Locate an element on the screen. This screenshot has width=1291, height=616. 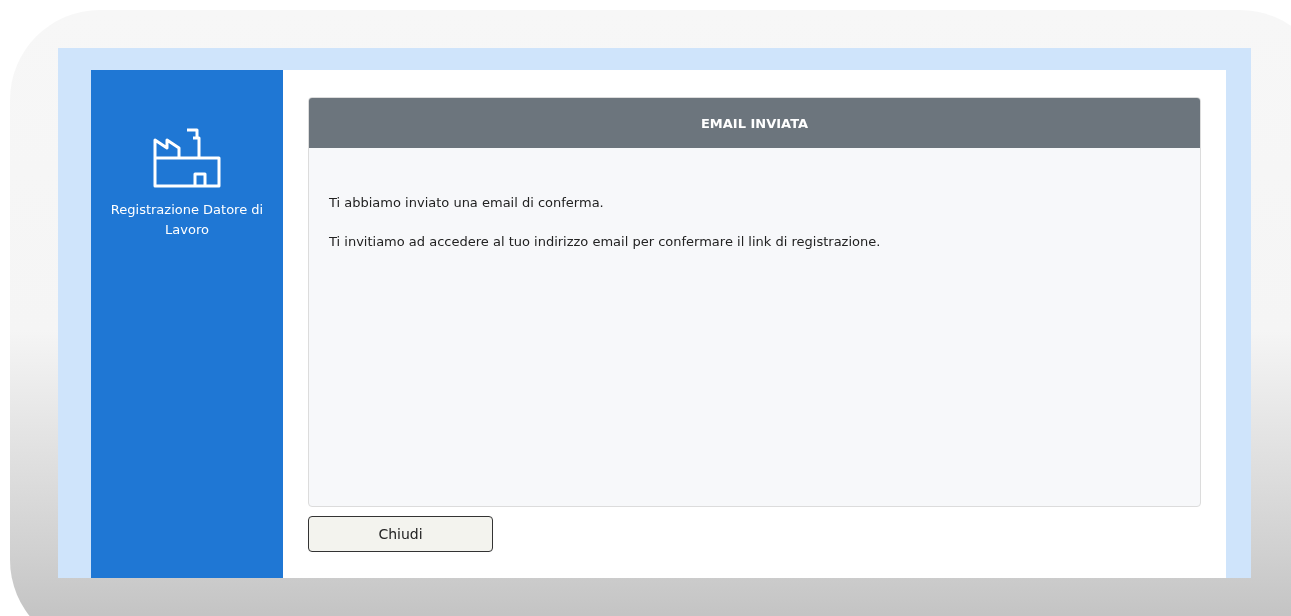
message-text: Ti invitiamo ad accedere al tuo indirizzo email per confermare il link di registrazione. is located at coordinates (605, 242).